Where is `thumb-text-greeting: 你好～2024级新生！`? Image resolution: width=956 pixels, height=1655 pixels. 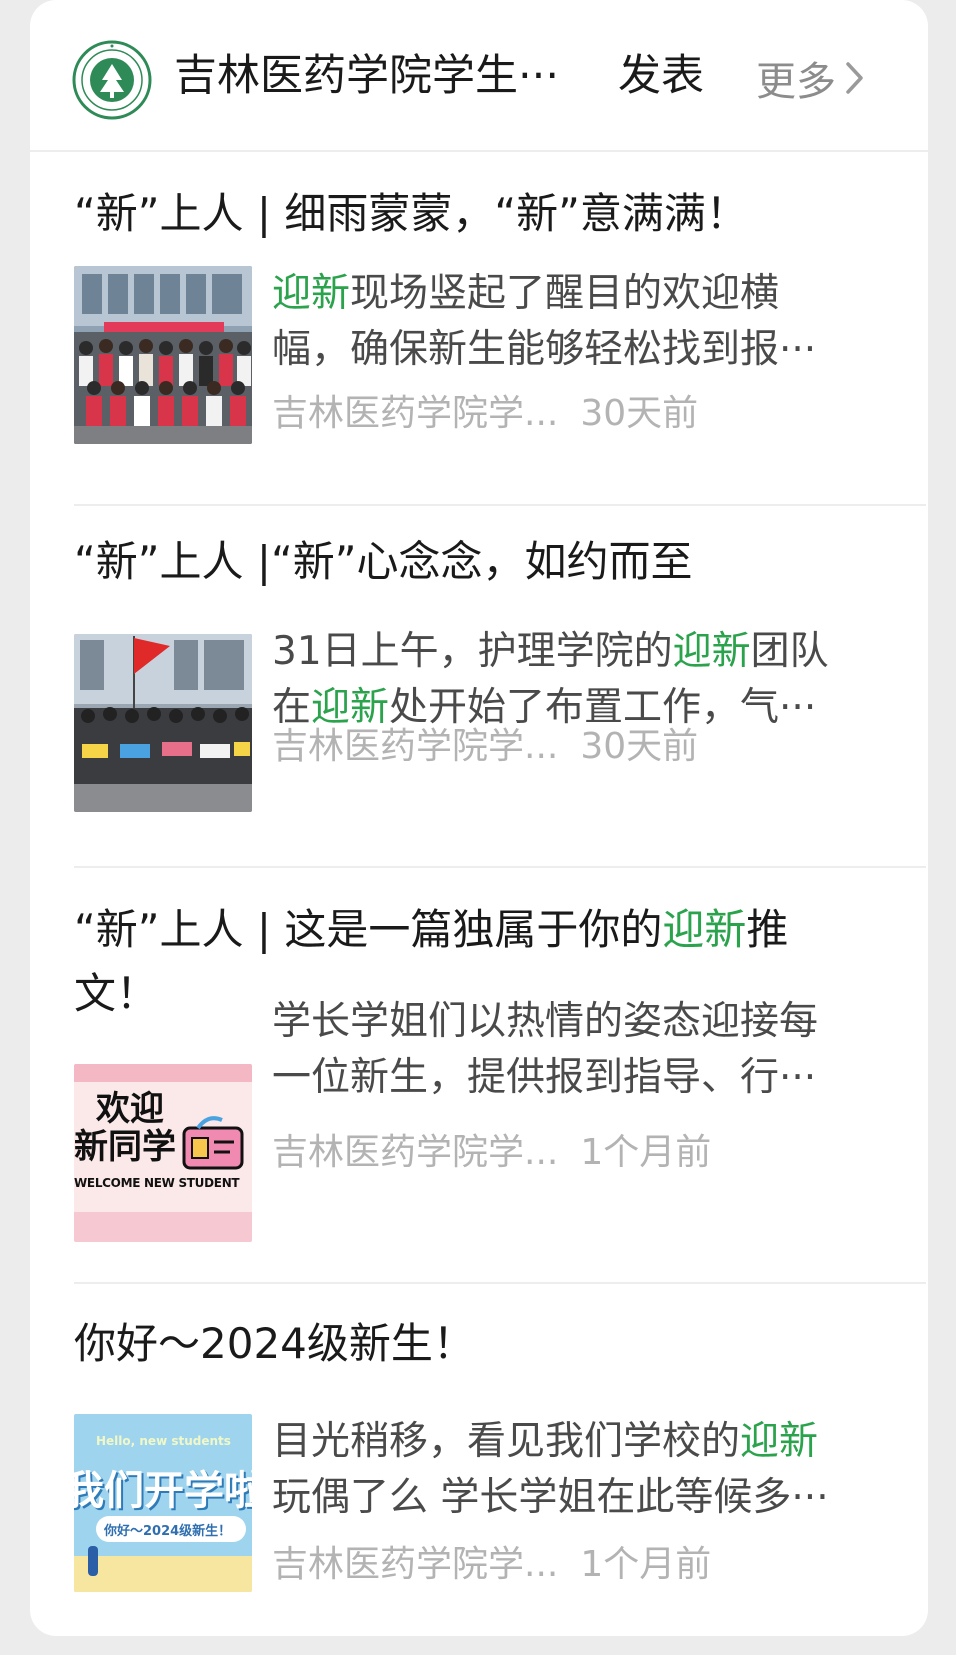 thumb-text-greeting: 你好～2024级新生！ is located at coordinates (168, 1531).